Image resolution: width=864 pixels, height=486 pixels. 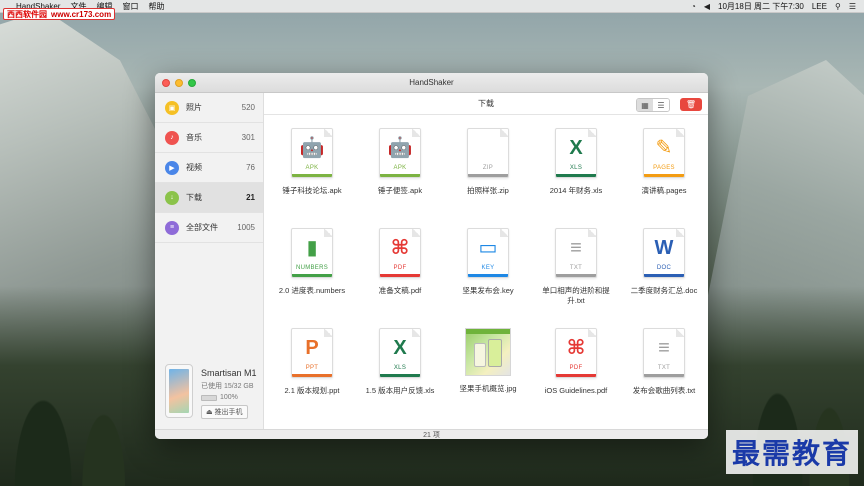 What do you see at coordinates (819, 6) in the screenshot?
I see `user-name: LEE` at bounding box center [819, 6].